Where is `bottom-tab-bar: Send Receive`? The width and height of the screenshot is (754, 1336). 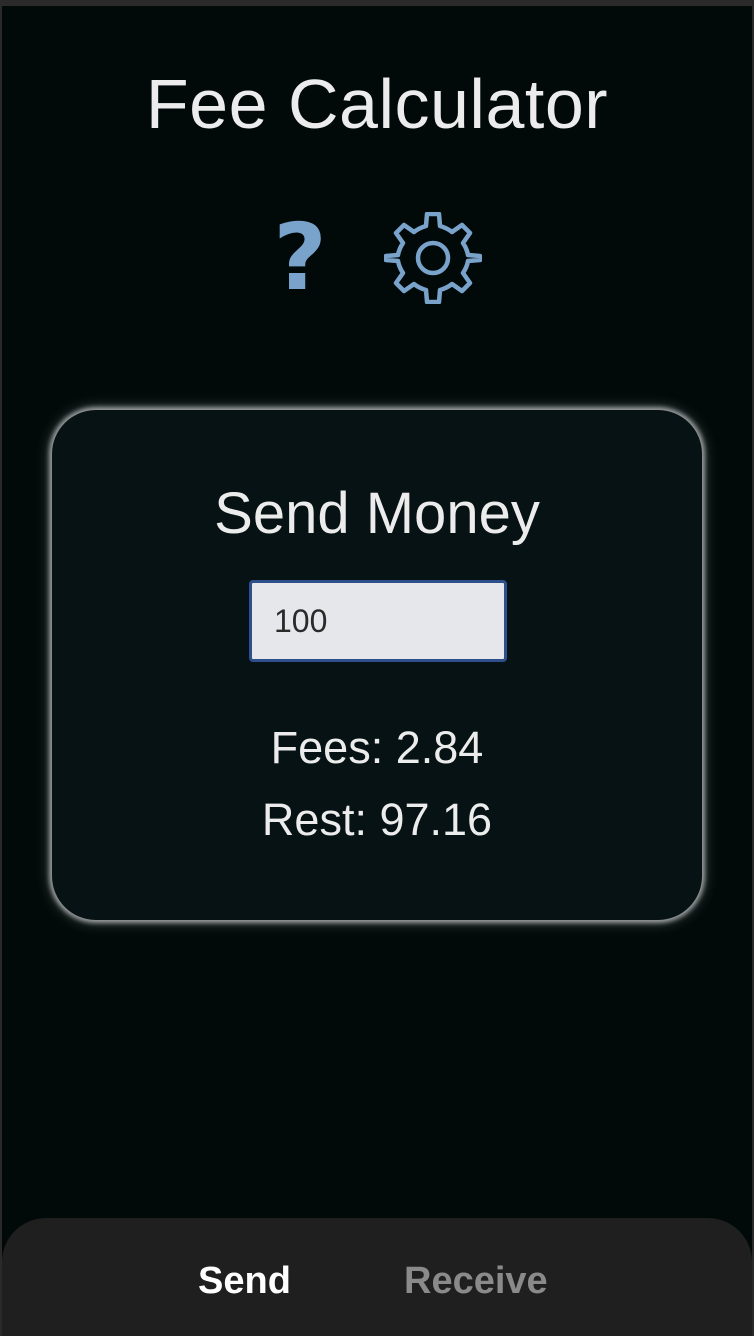 bottom-tab-bar: Send Receive is located at coordinates (377, 1277).